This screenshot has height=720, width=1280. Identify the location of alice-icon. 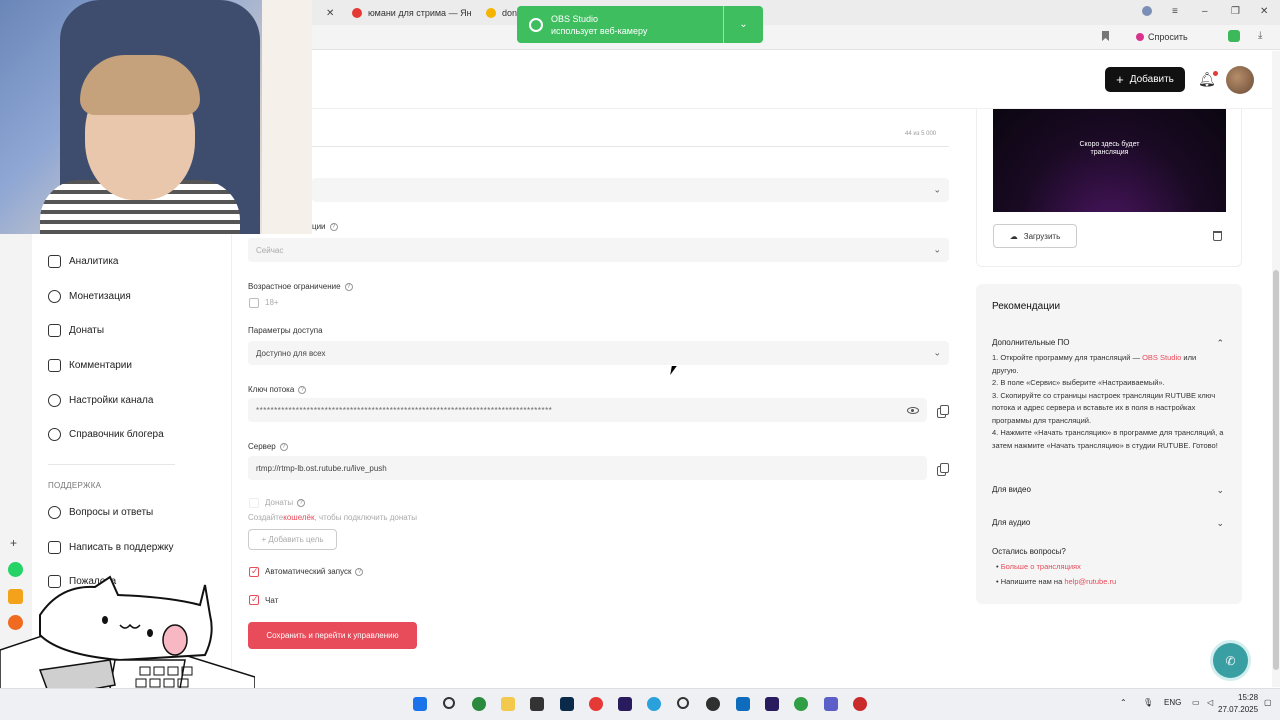
(1140, 37).